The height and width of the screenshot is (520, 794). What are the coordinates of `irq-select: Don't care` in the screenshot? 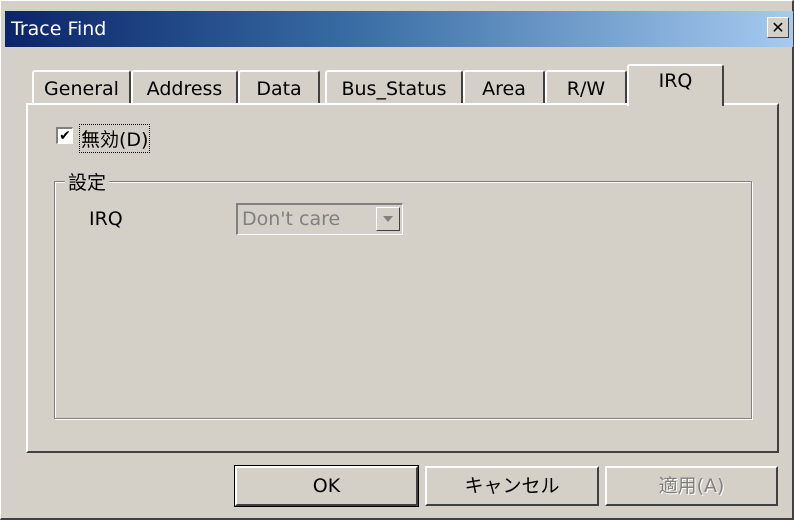 It's located at (319, 219).